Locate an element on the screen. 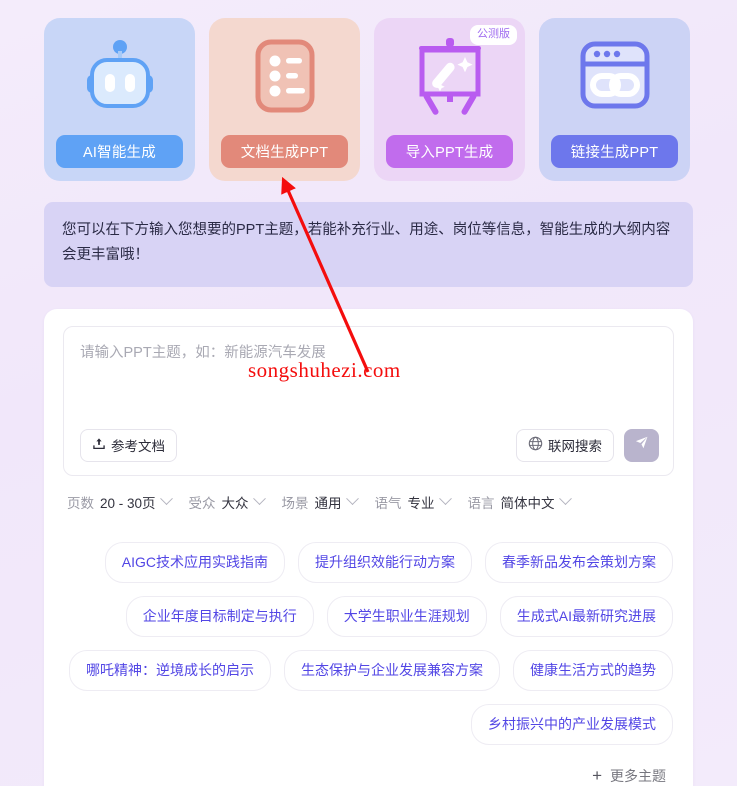 Image resolution: width=737 pixels, height=786 pixels. reference-doc-label: 参考文档 is located at coordinates (138, 447).